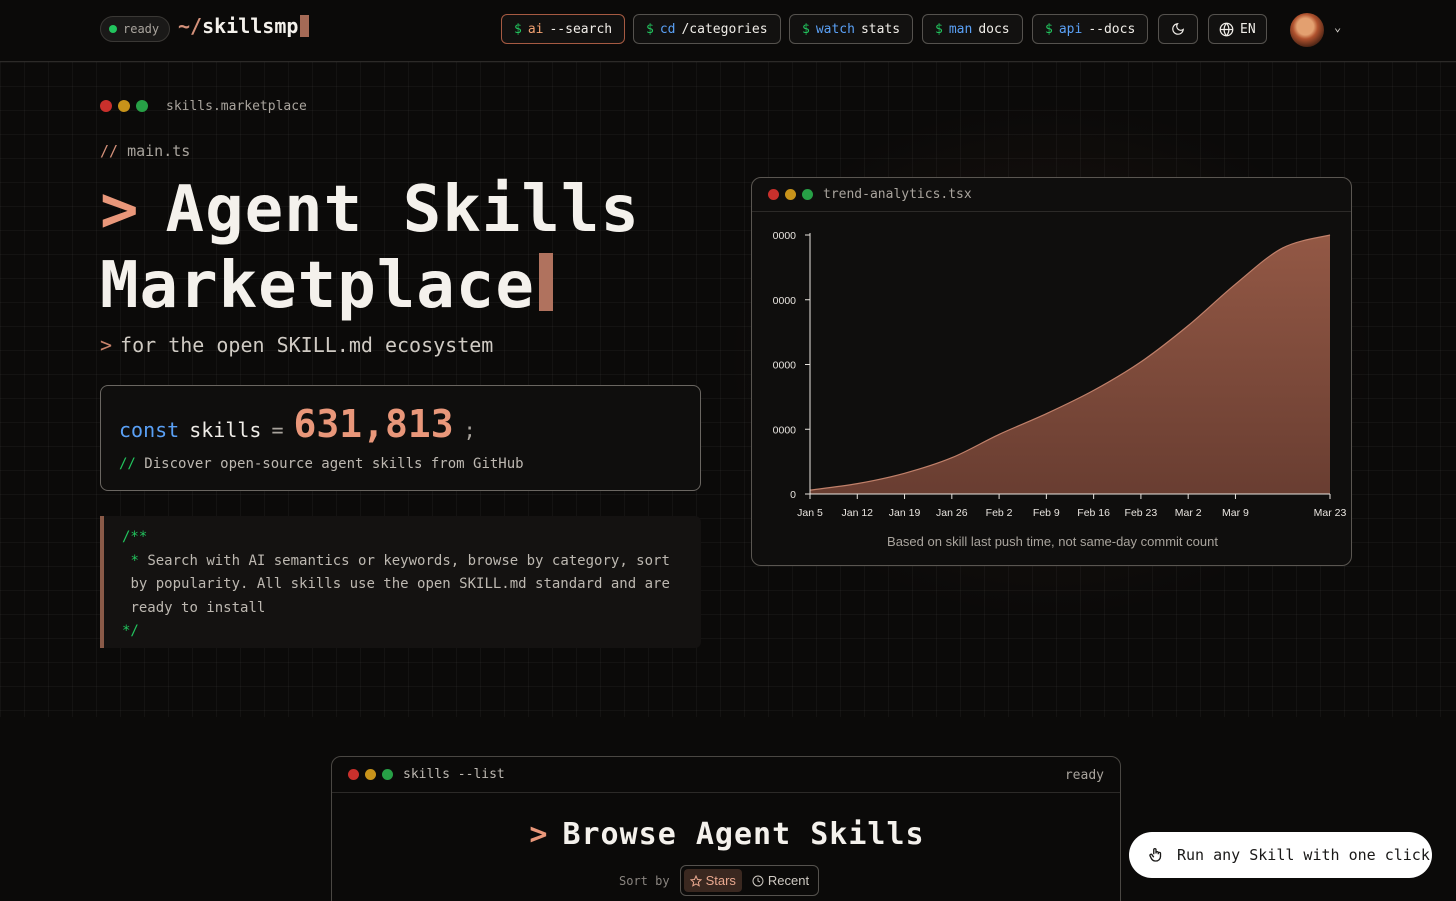 The height and width of the screenshot is (901, 1456). I want to click on nav-categories-button: $ cd /categories, so click(707, 29).